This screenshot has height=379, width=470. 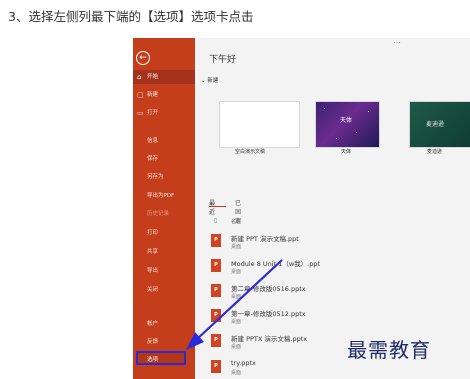 I want to click on new-section-header: ⌄ 新建, so click(x=209, y=80).